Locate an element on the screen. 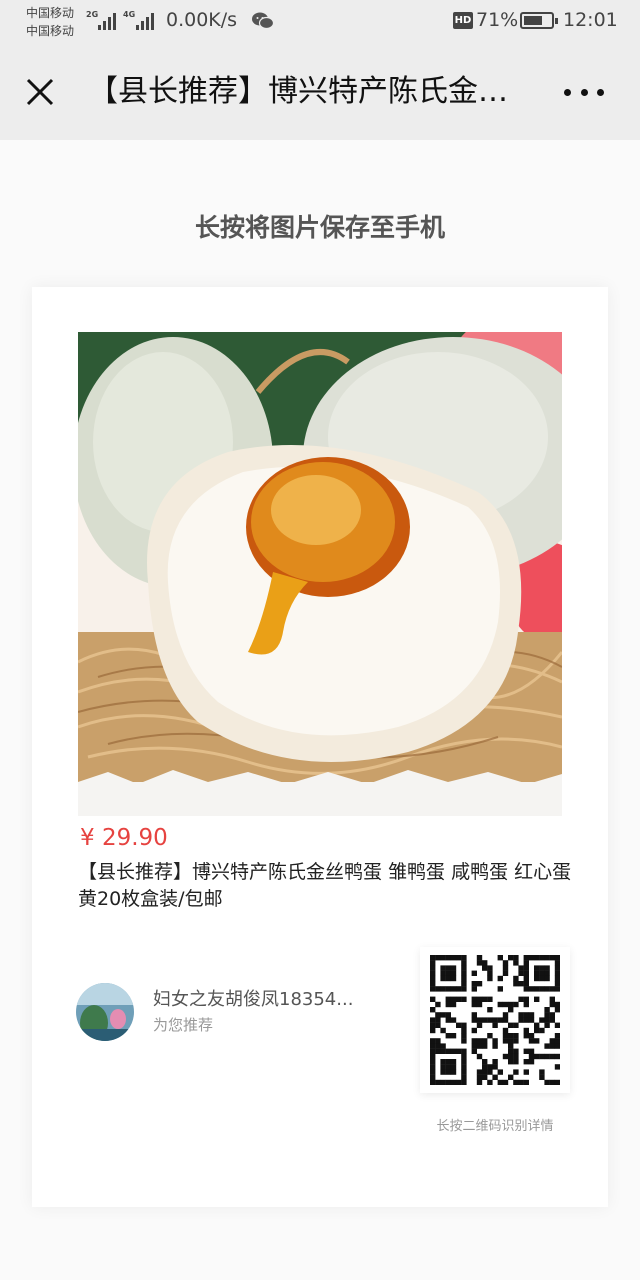  nav-bar: 【县长推荐】博兴特产陈氏金丝鸭蛋 雏鸭蛋 咸鸭蛋 红心蛋黄20枚盒装/包邮 is located at coordinates (320, 92).